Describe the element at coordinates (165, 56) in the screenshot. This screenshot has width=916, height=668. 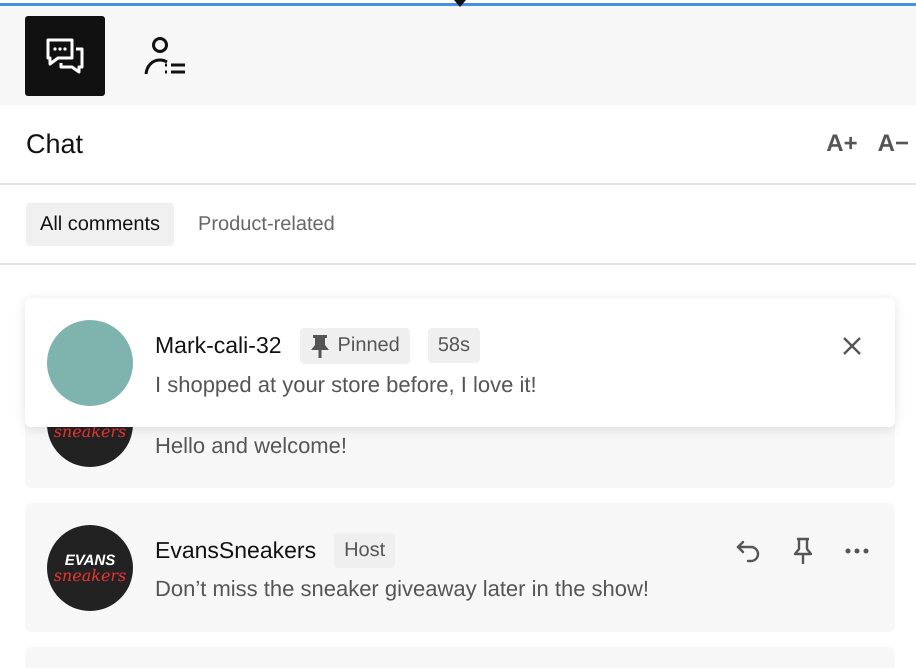
I see `person-list-icon` at that location.